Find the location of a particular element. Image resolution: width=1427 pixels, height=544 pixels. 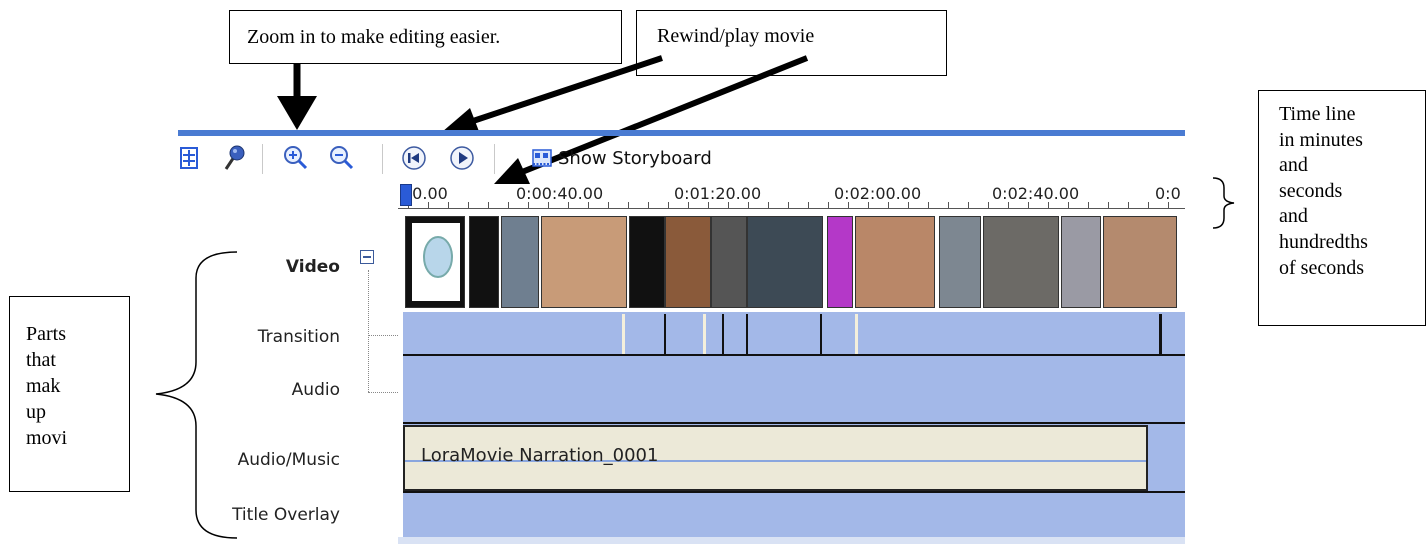

clip-thumbnail is located at coordinates (435, 262).